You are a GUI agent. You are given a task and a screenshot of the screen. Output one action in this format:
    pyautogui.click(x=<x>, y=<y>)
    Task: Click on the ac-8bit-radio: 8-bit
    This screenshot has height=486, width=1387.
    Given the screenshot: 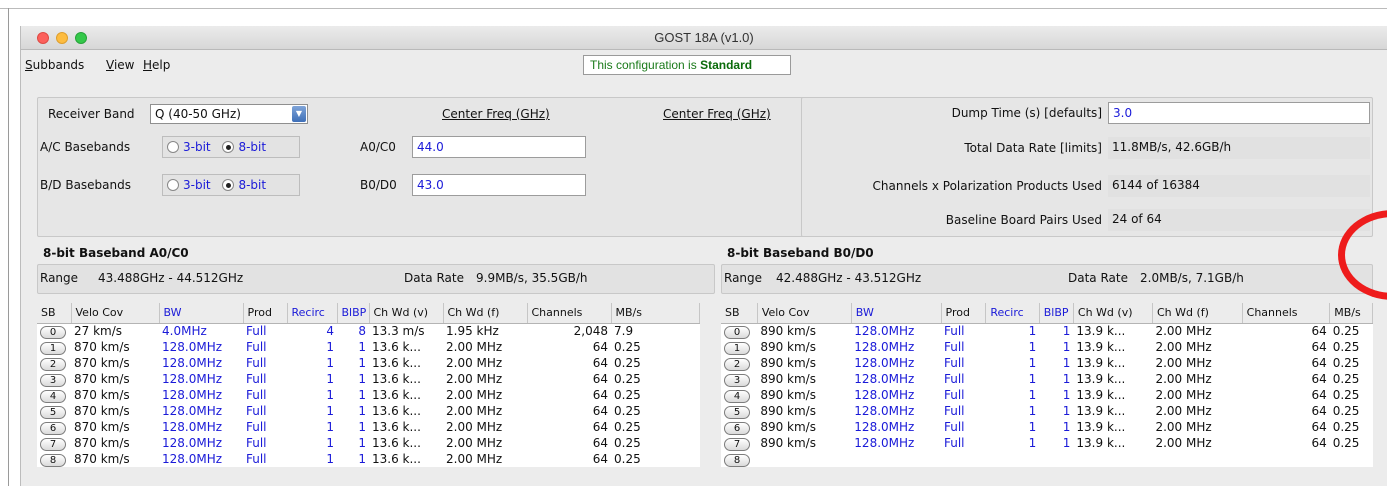 What is the action you would take?
    pyautogui.click(x=244, y=147)
    